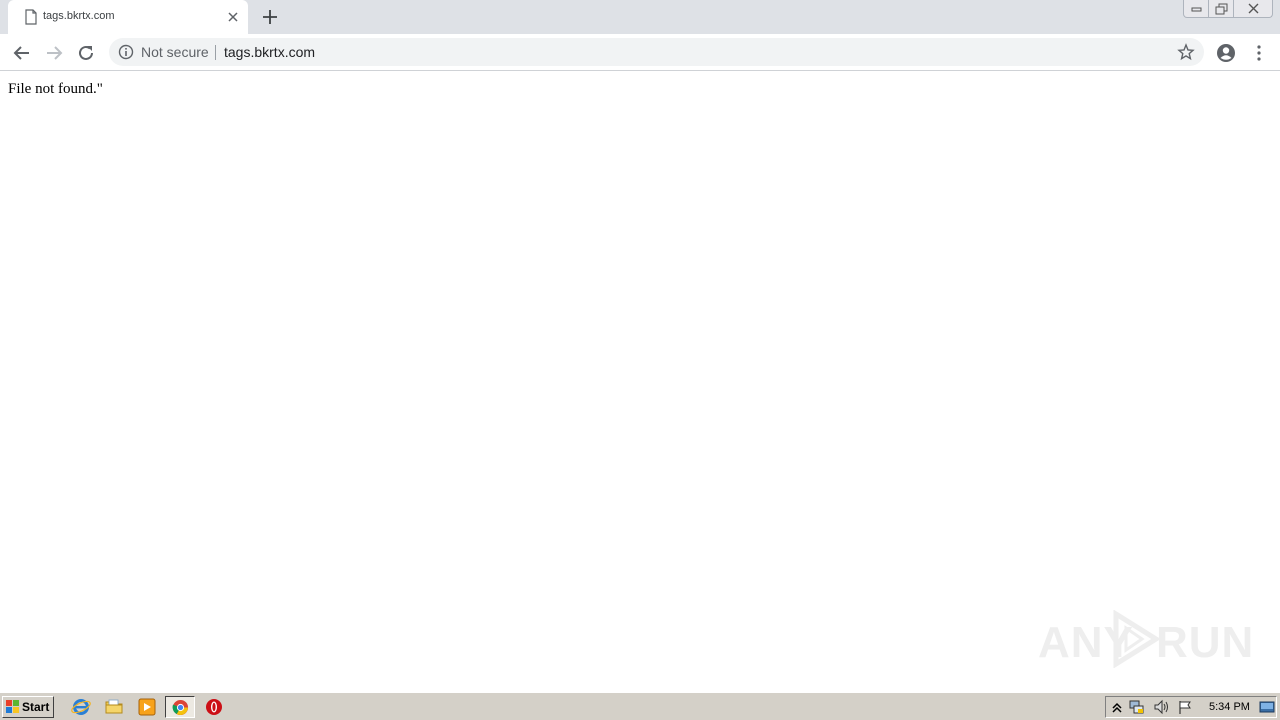  I want to click on restore-button, so click(1221, 9).